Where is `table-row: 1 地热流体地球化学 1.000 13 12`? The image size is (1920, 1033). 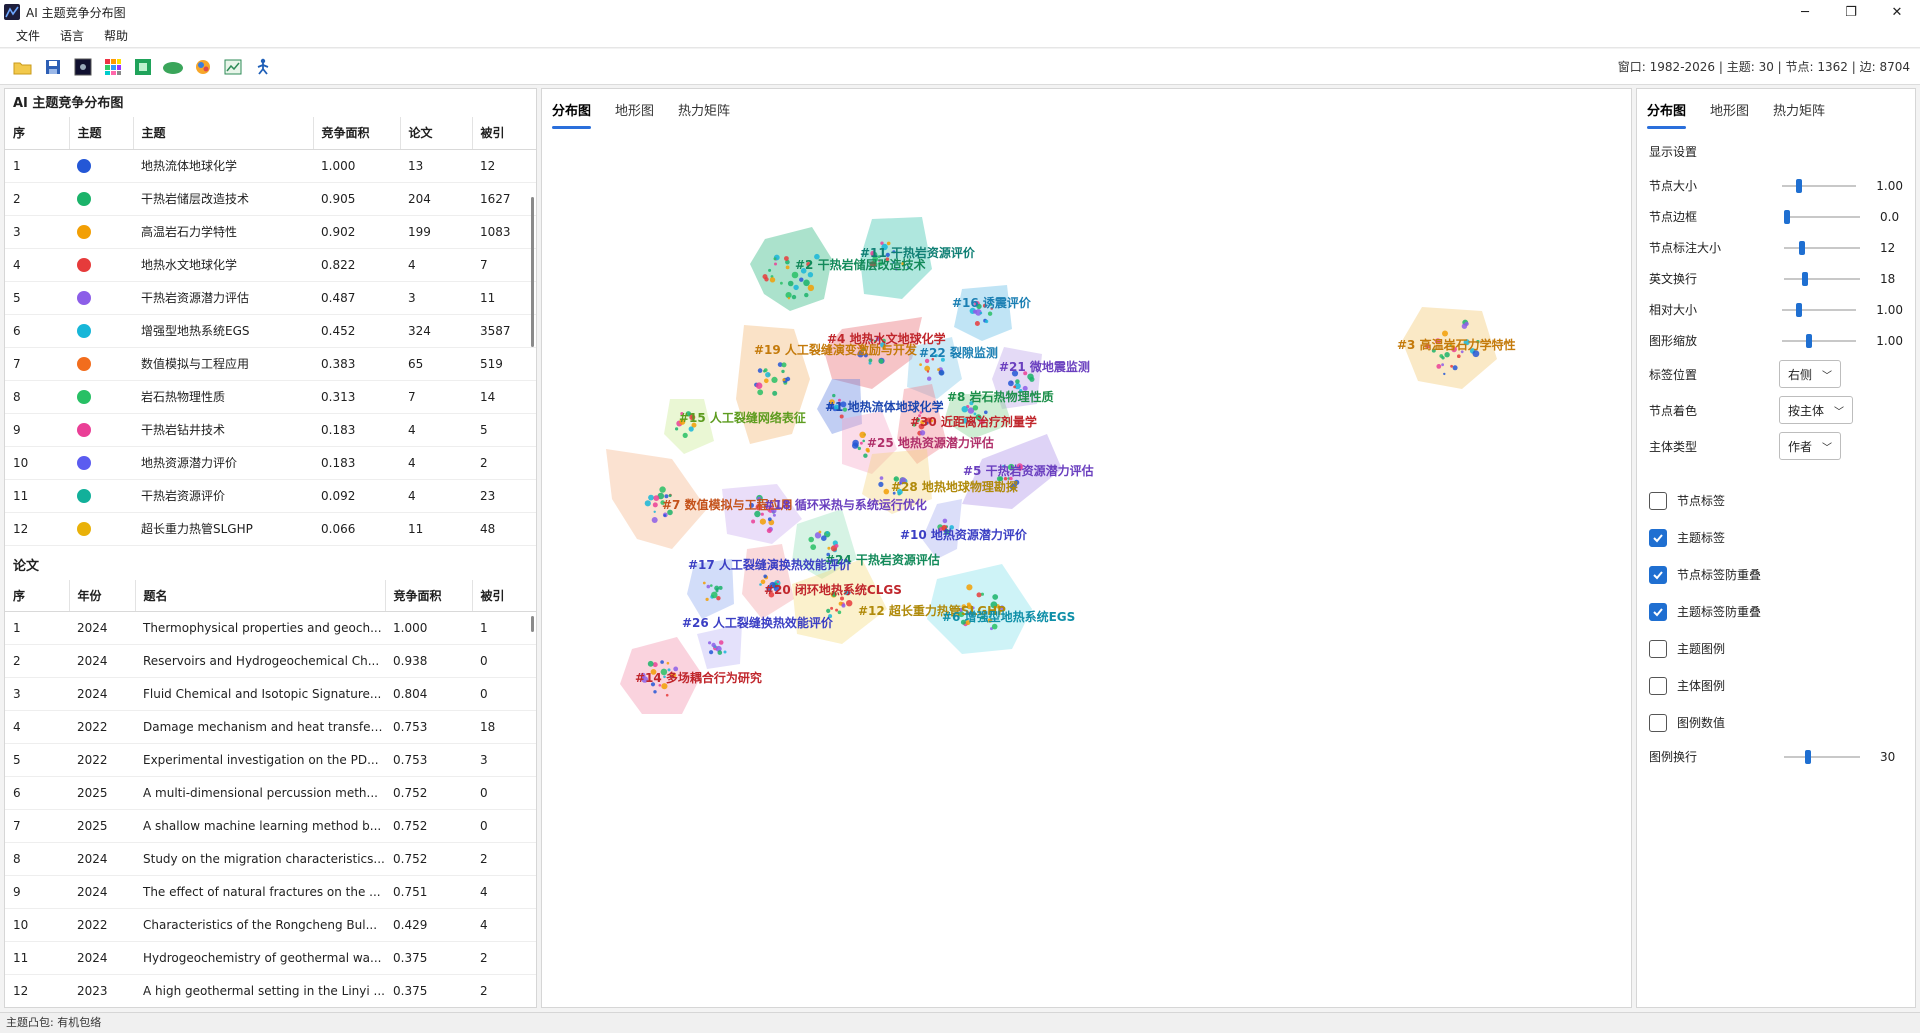 table-row: 1 地热流体地球化学 1.000 13 12 is located at coordinates (270, 166).